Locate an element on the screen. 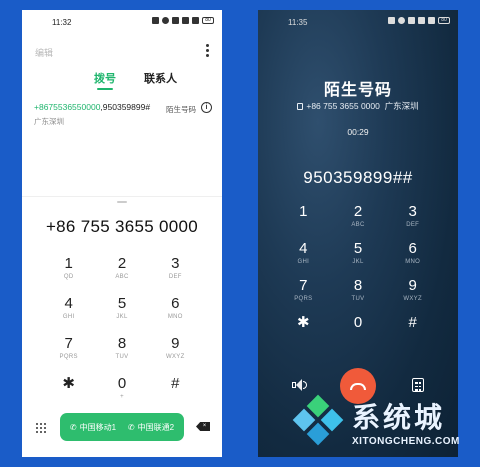 The image size is (480, 467). recent-call-tag: 陌生号码 is located at coordinates (181, 109).